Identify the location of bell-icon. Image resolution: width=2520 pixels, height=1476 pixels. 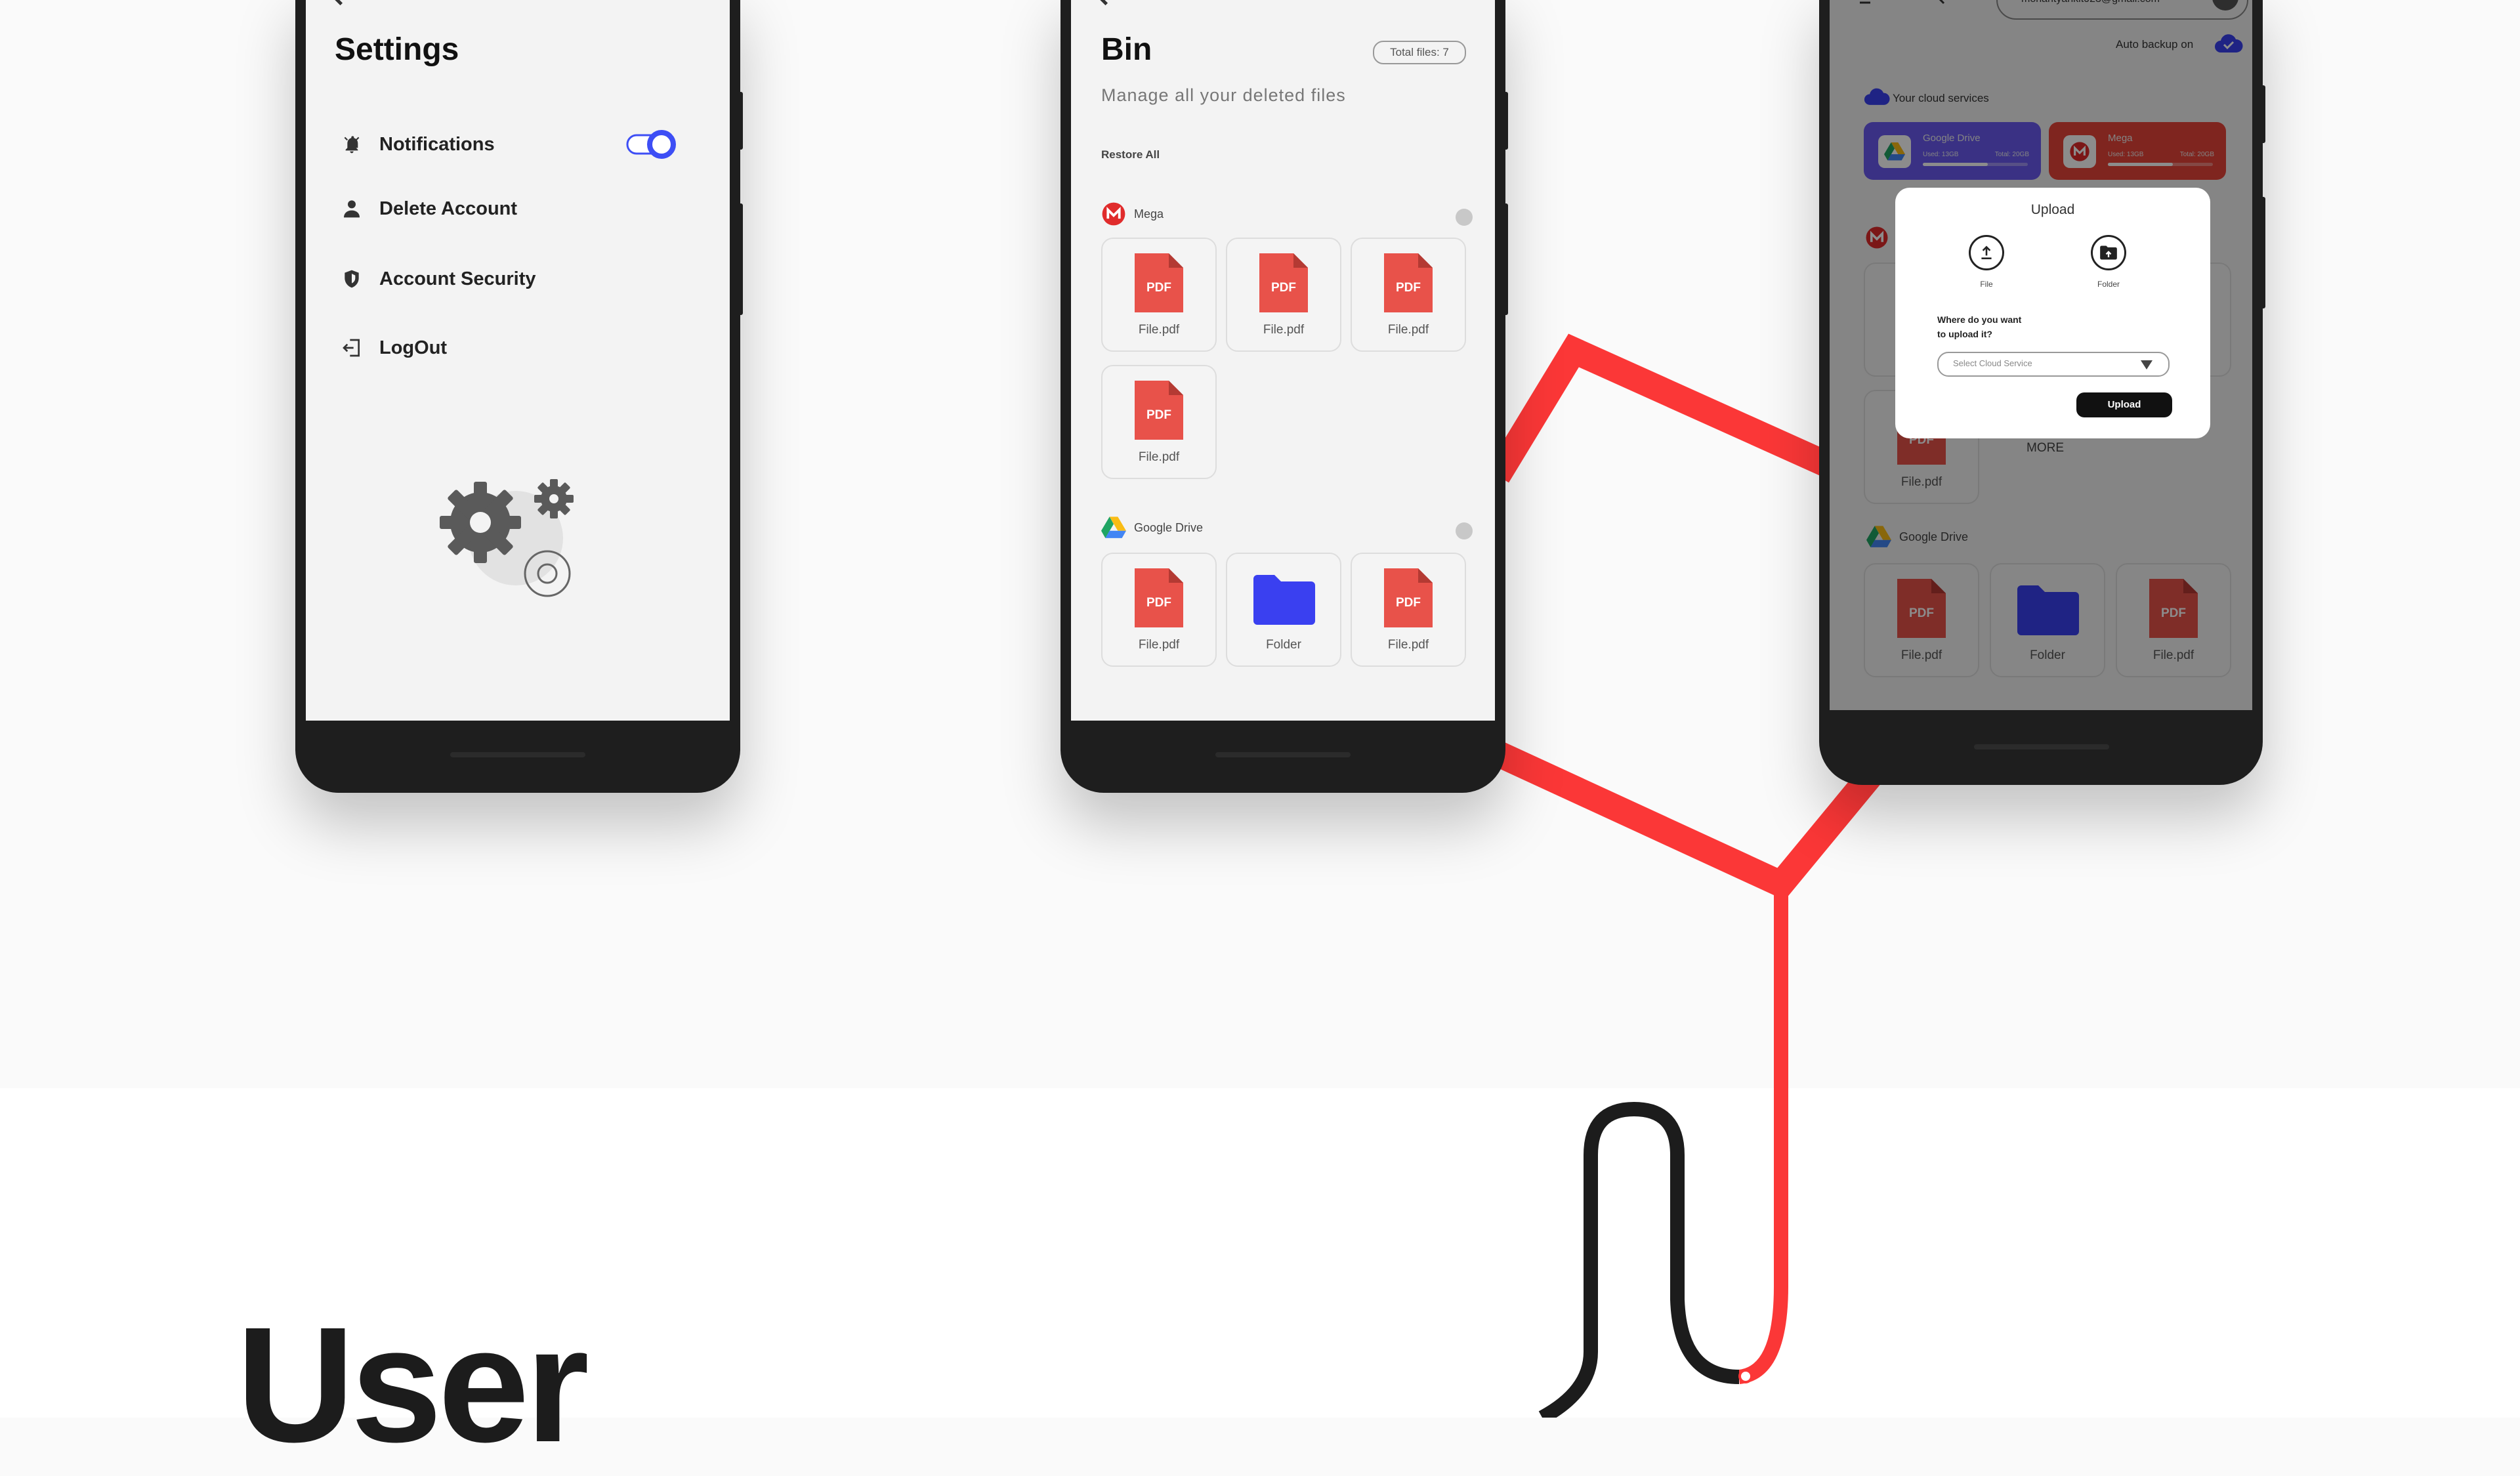
(352, 145).